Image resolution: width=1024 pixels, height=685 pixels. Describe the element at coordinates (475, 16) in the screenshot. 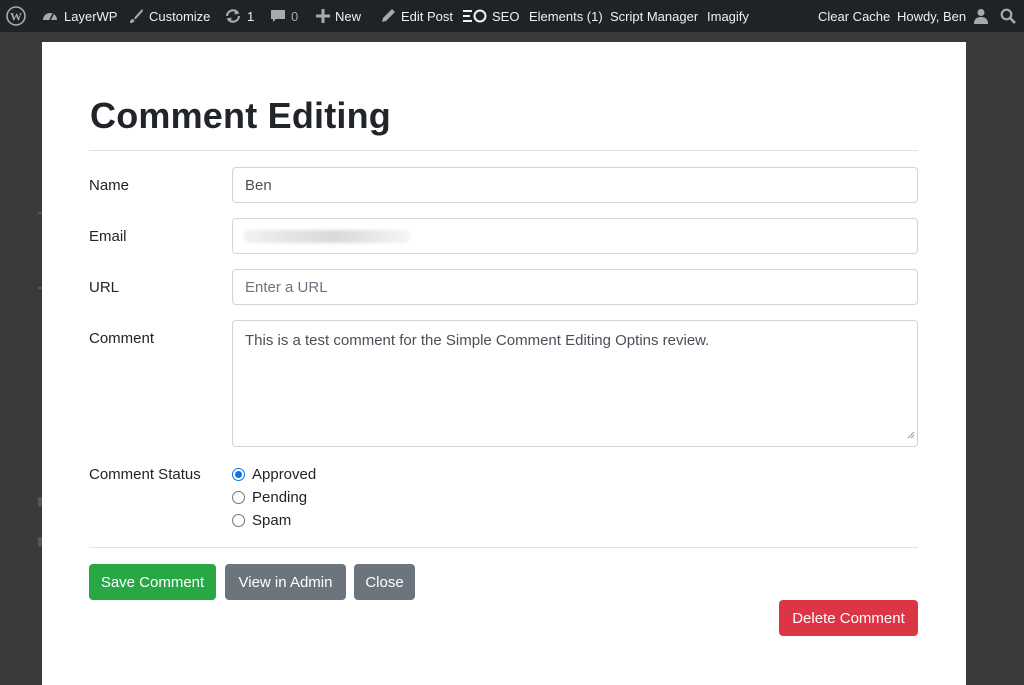

I see `seo-icon` at that location.